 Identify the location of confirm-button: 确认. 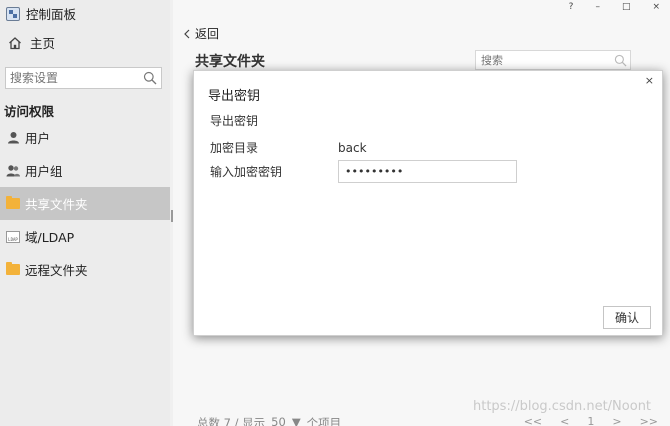
(627, 317).